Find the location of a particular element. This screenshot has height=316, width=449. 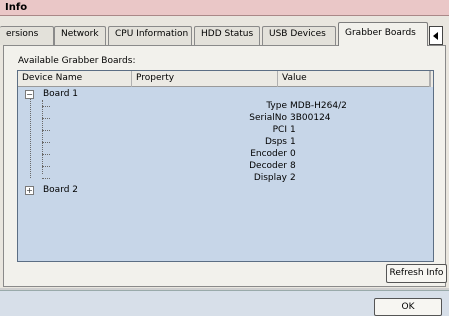

tab-scroll-left-button is located at coordinates (436, 35).